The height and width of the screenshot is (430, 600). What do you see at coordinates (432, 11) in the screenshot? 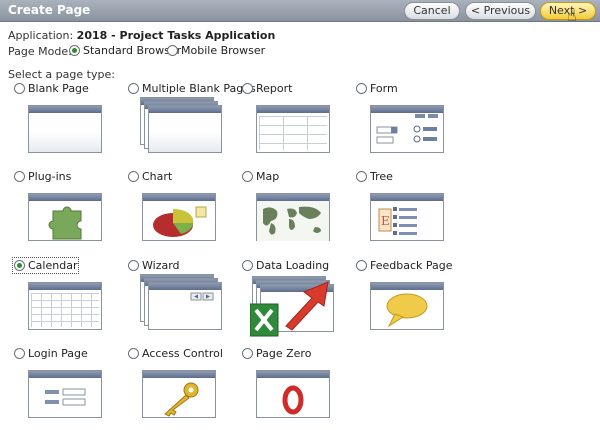
I see `cancel-button: Cancel` at bounding box center [432, 11].